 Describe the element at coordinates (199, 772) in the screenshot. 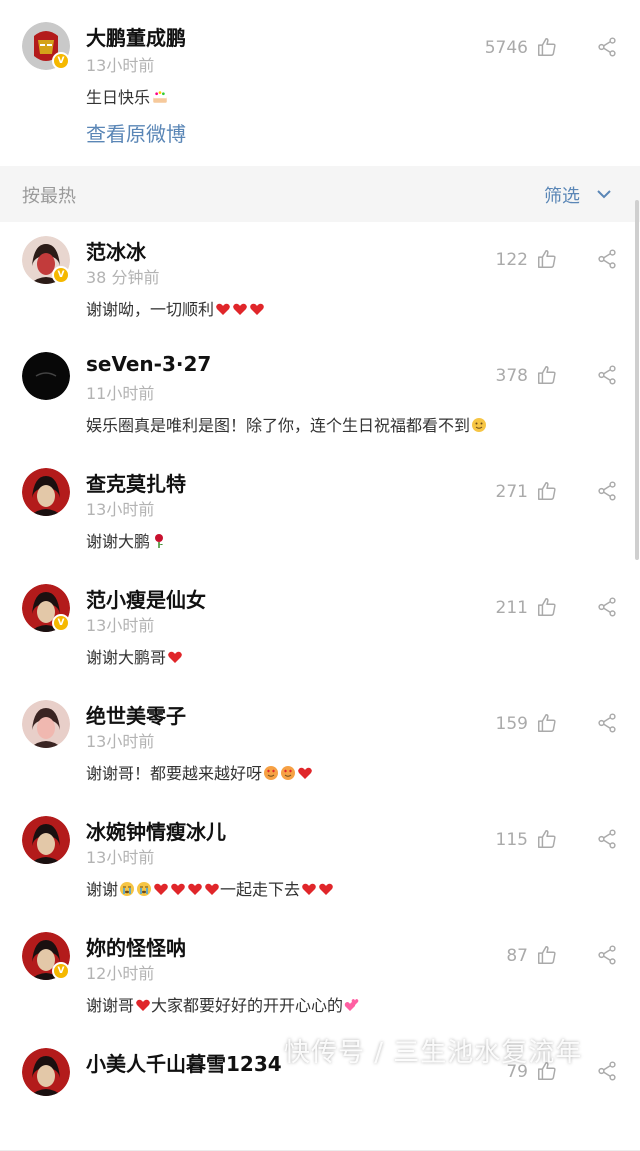

I see `comment-text: 谢谢哥！都要越来越好呀` at that location.